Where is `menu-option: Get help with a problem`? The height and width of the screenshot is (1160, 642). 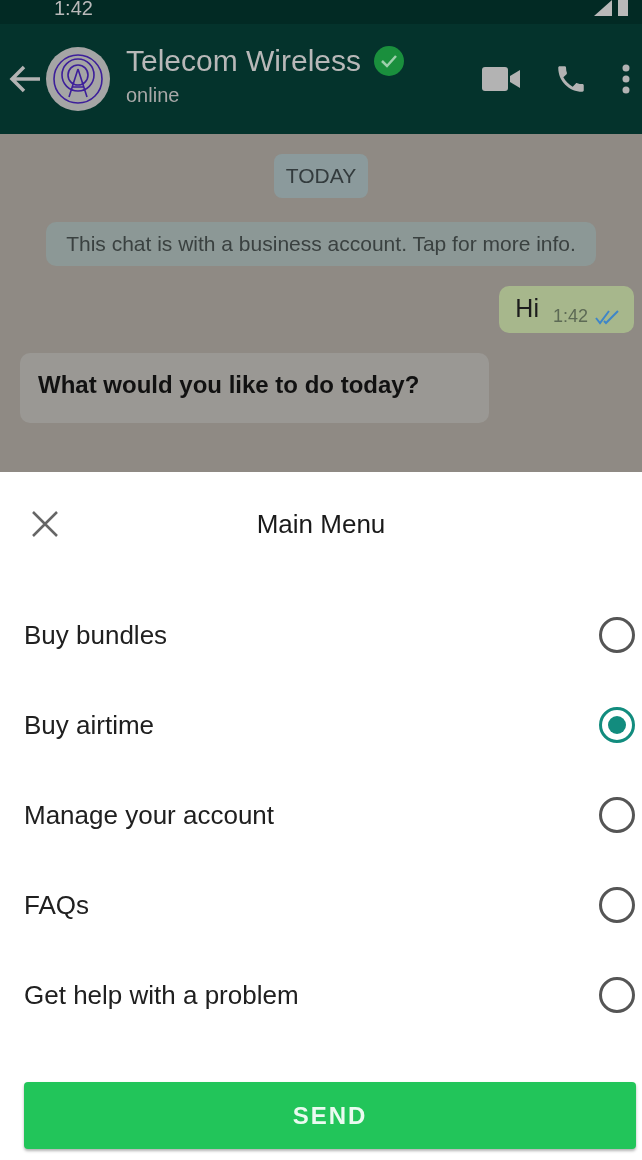 menu-option: Get help with a problem is located at coordinates (321, 995).